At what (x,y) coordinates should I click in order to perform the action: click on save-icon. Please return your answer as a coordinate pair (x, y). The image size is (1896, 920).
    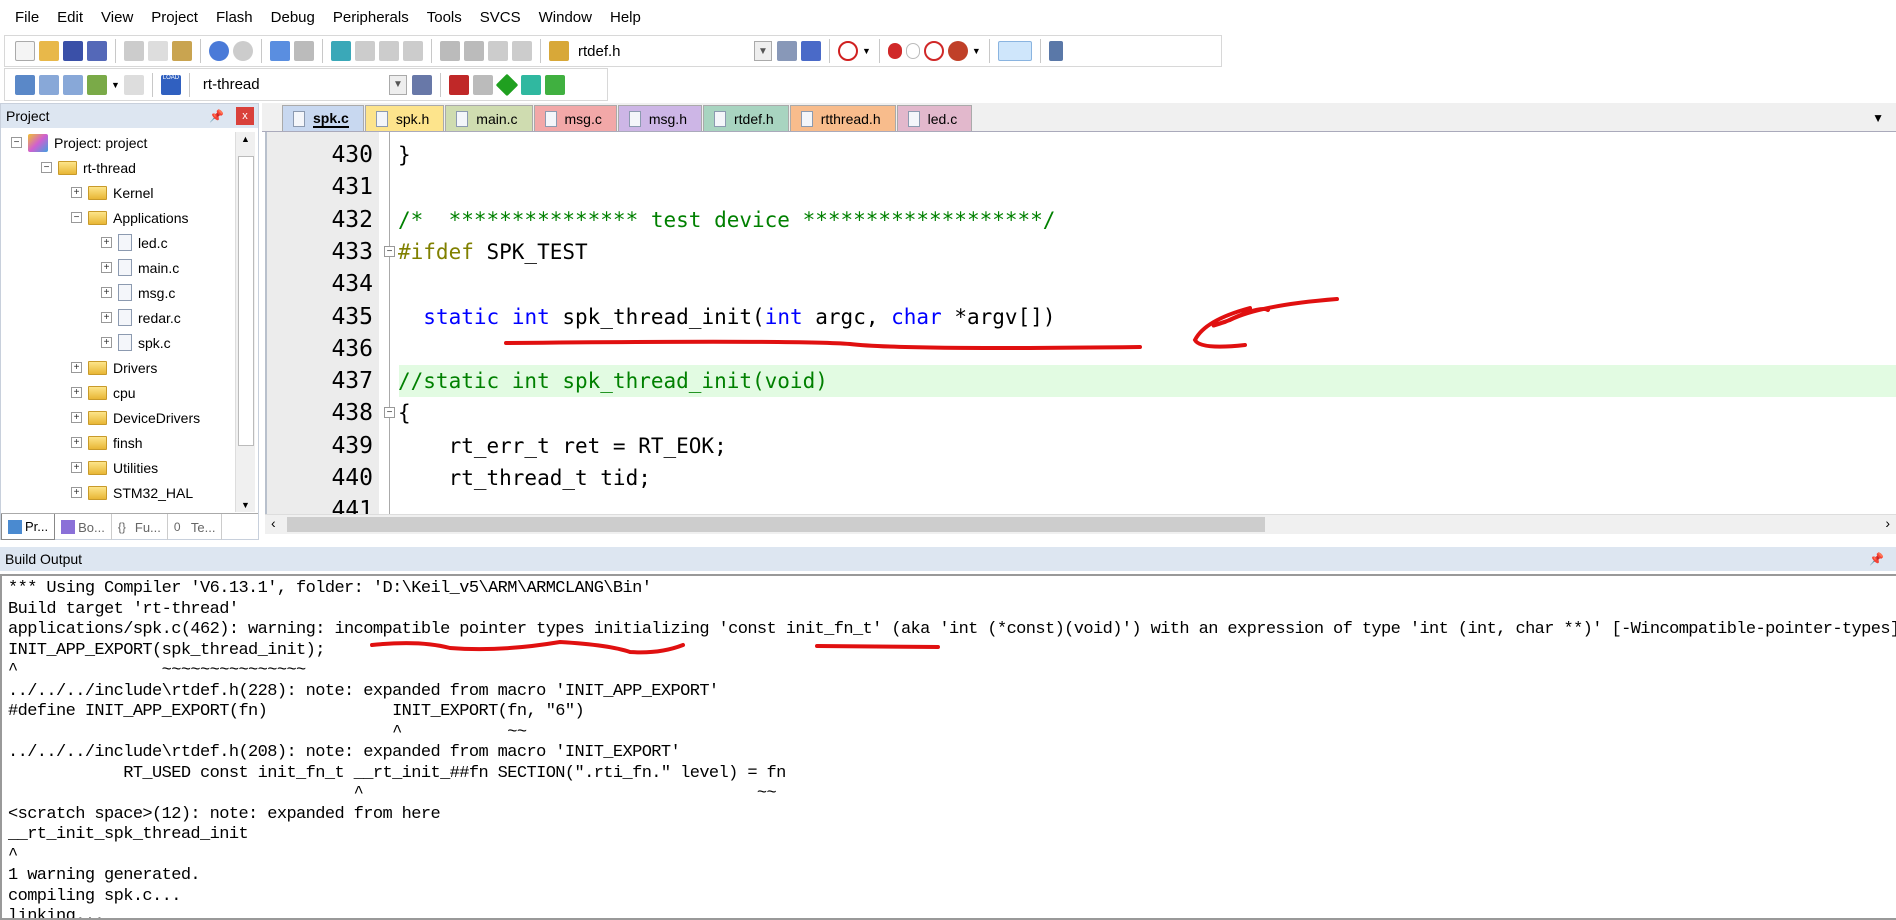
    Looking at the image, I should click on (73, 51).